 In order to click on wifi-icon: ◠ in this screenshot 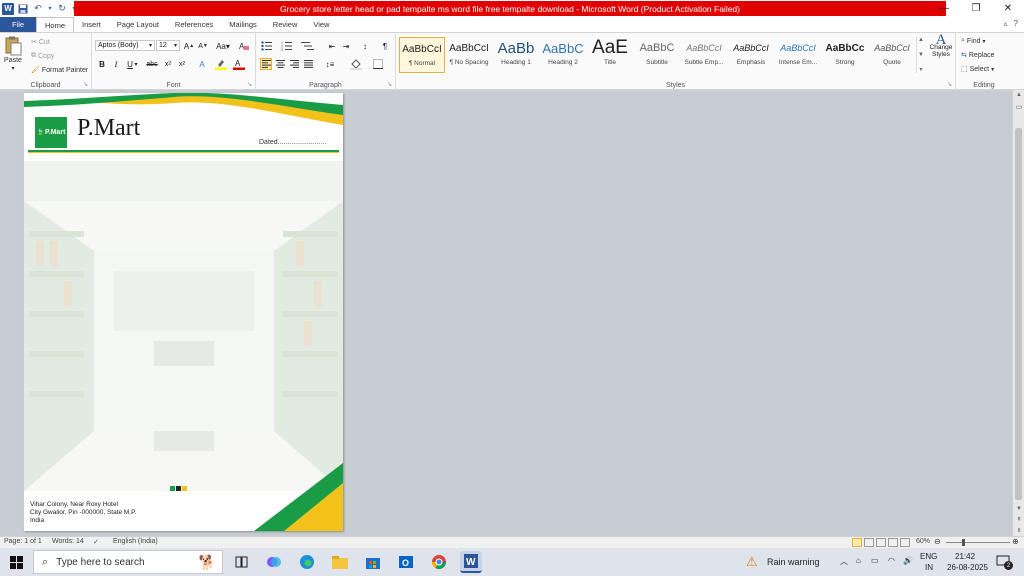, I will do `click(891, 560)`.